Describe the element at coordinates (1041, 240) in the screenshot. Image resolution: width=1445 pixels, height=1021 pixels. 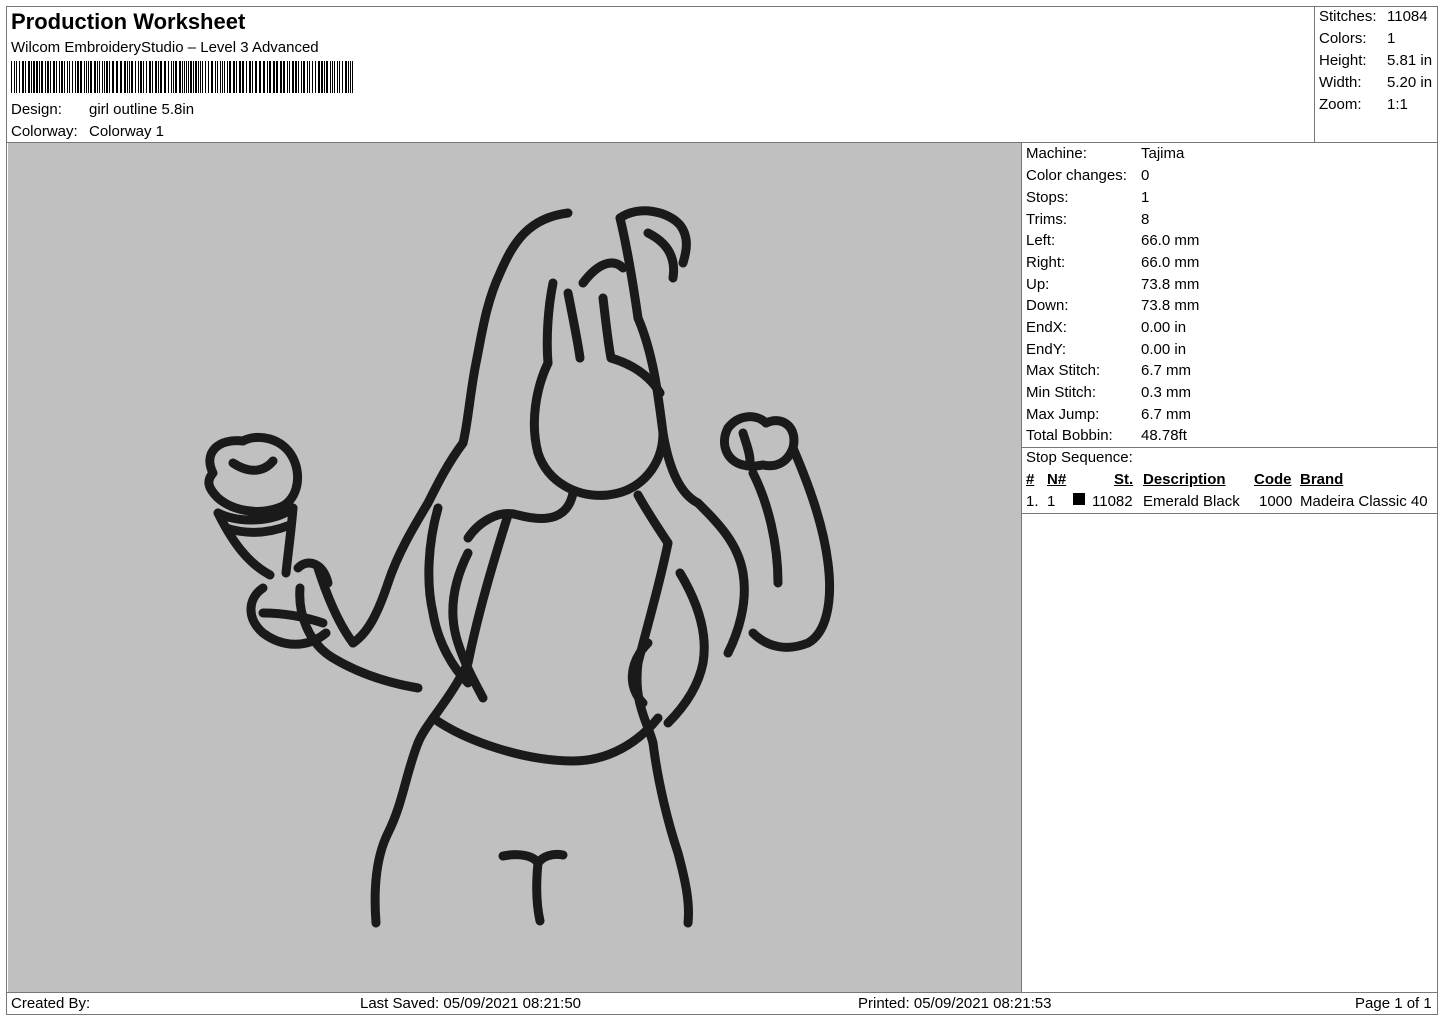
I see `machine-info-label: Left:` at that location.